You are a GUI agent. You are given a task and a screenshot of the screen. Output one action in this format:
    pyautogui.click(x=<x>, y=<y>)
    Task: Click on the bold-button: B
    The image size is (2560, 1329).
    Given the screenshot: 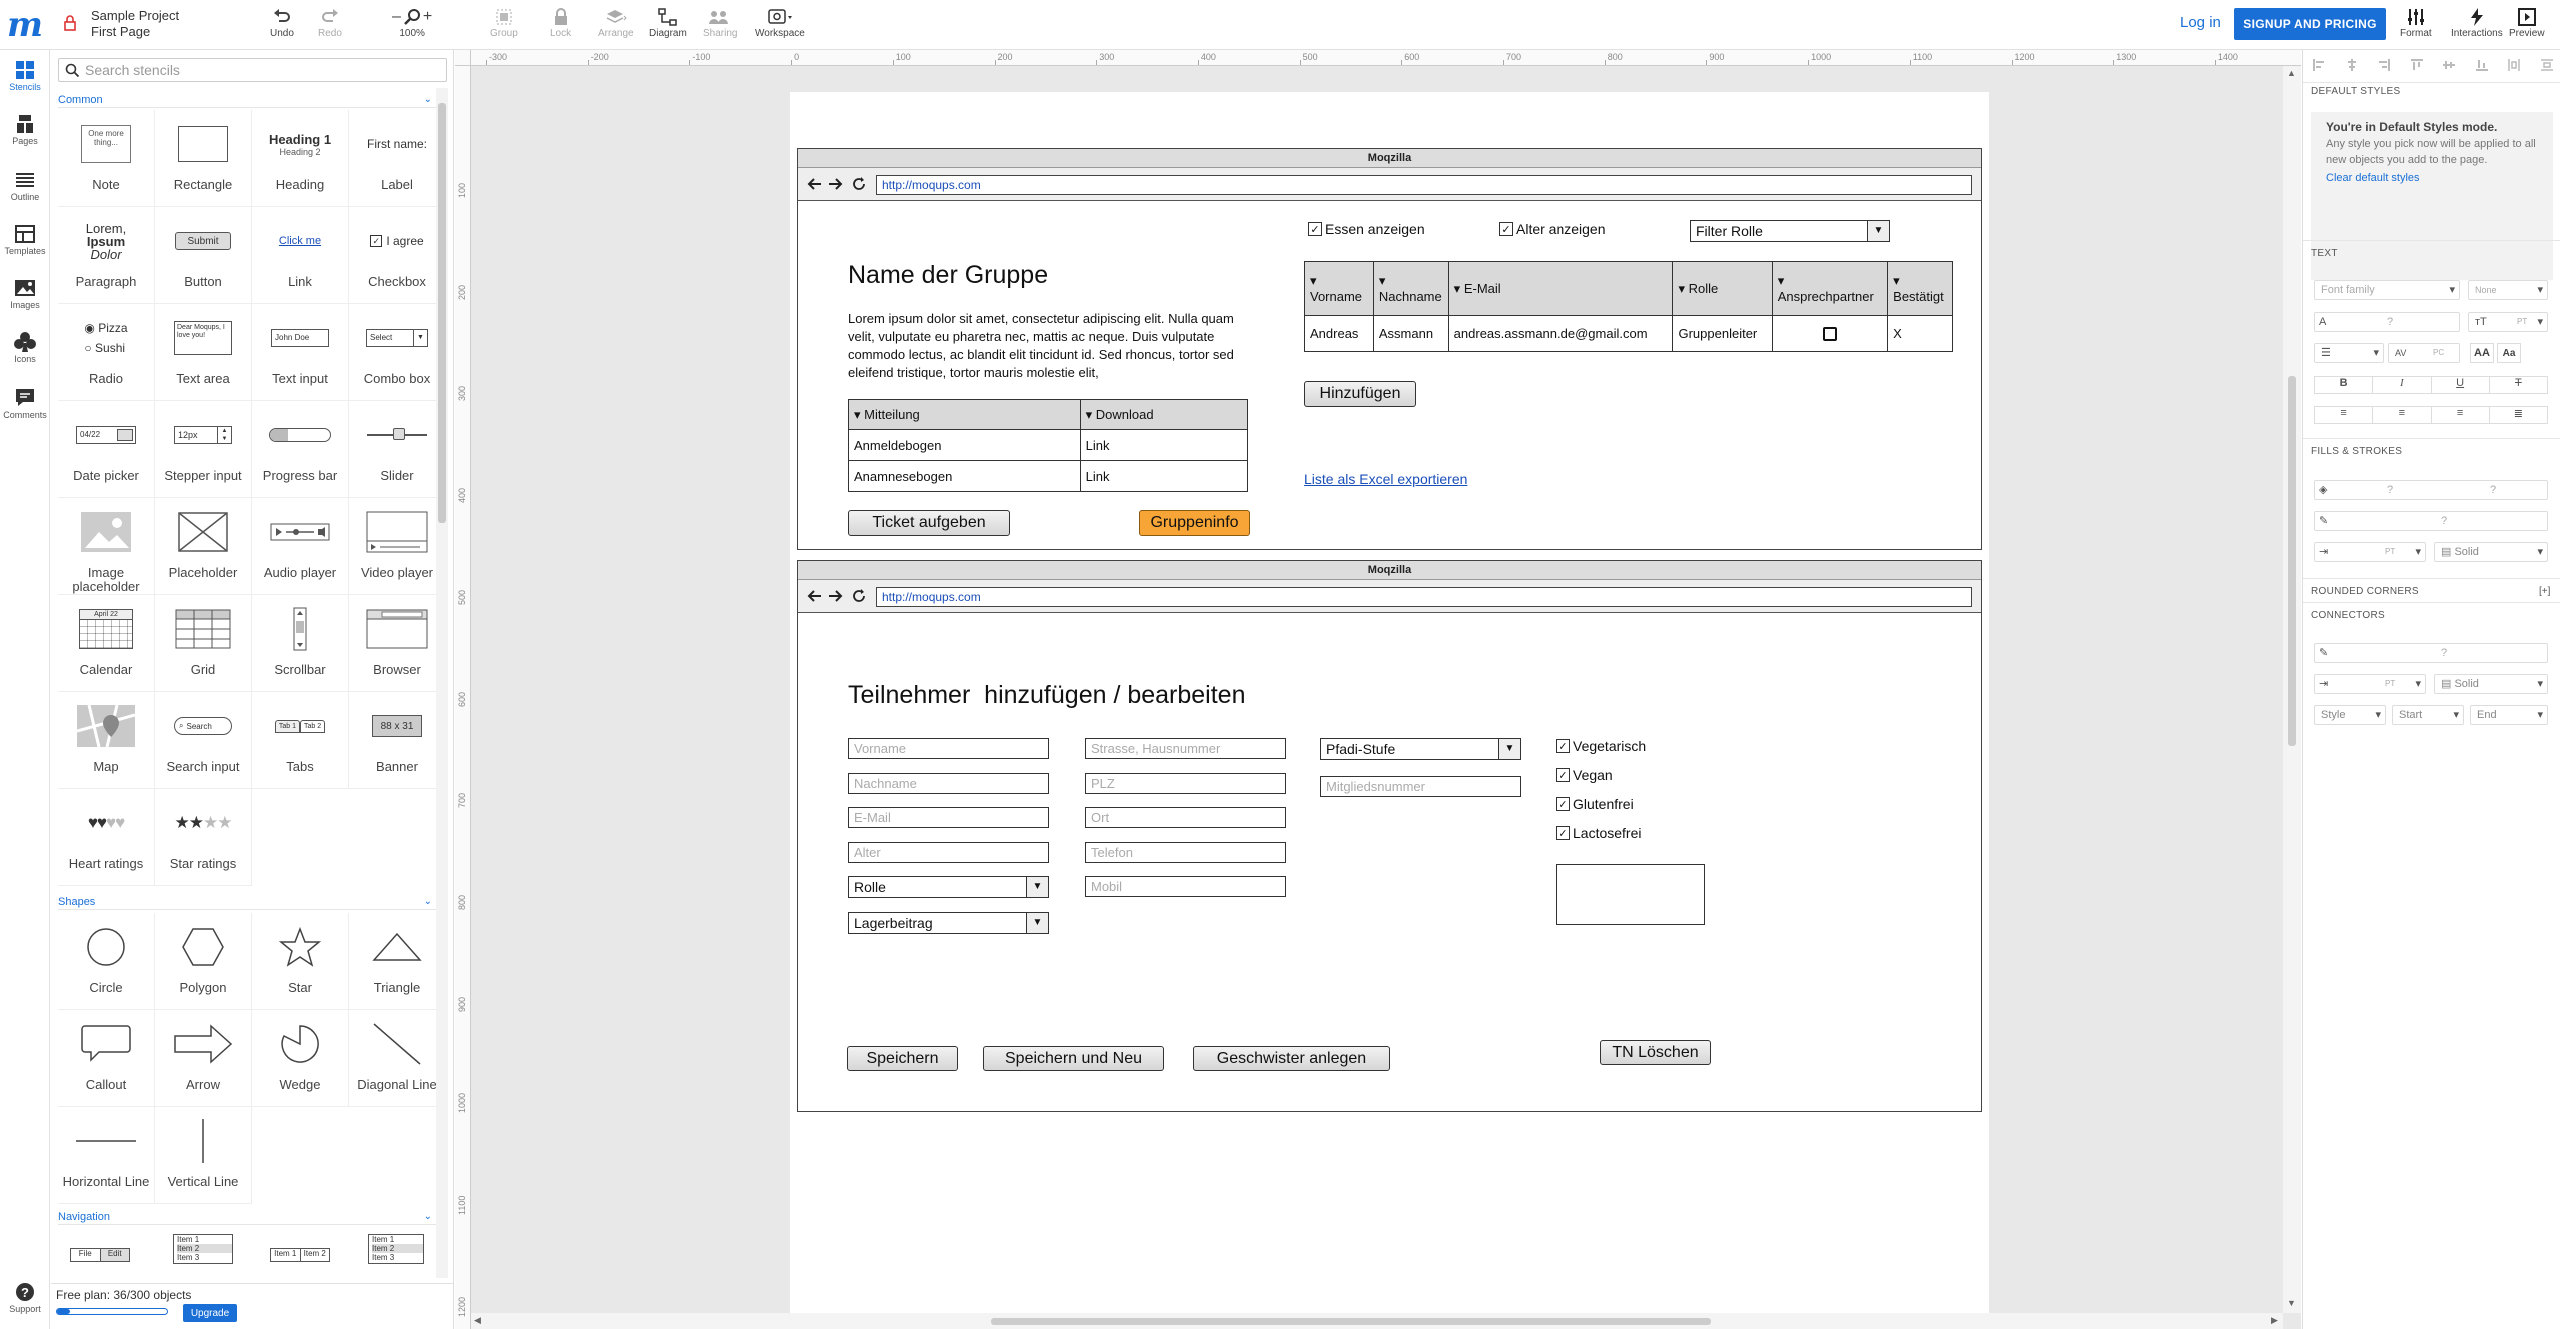 What is the action you would take?
    pyautogui.click(x=2344, y=385)
    